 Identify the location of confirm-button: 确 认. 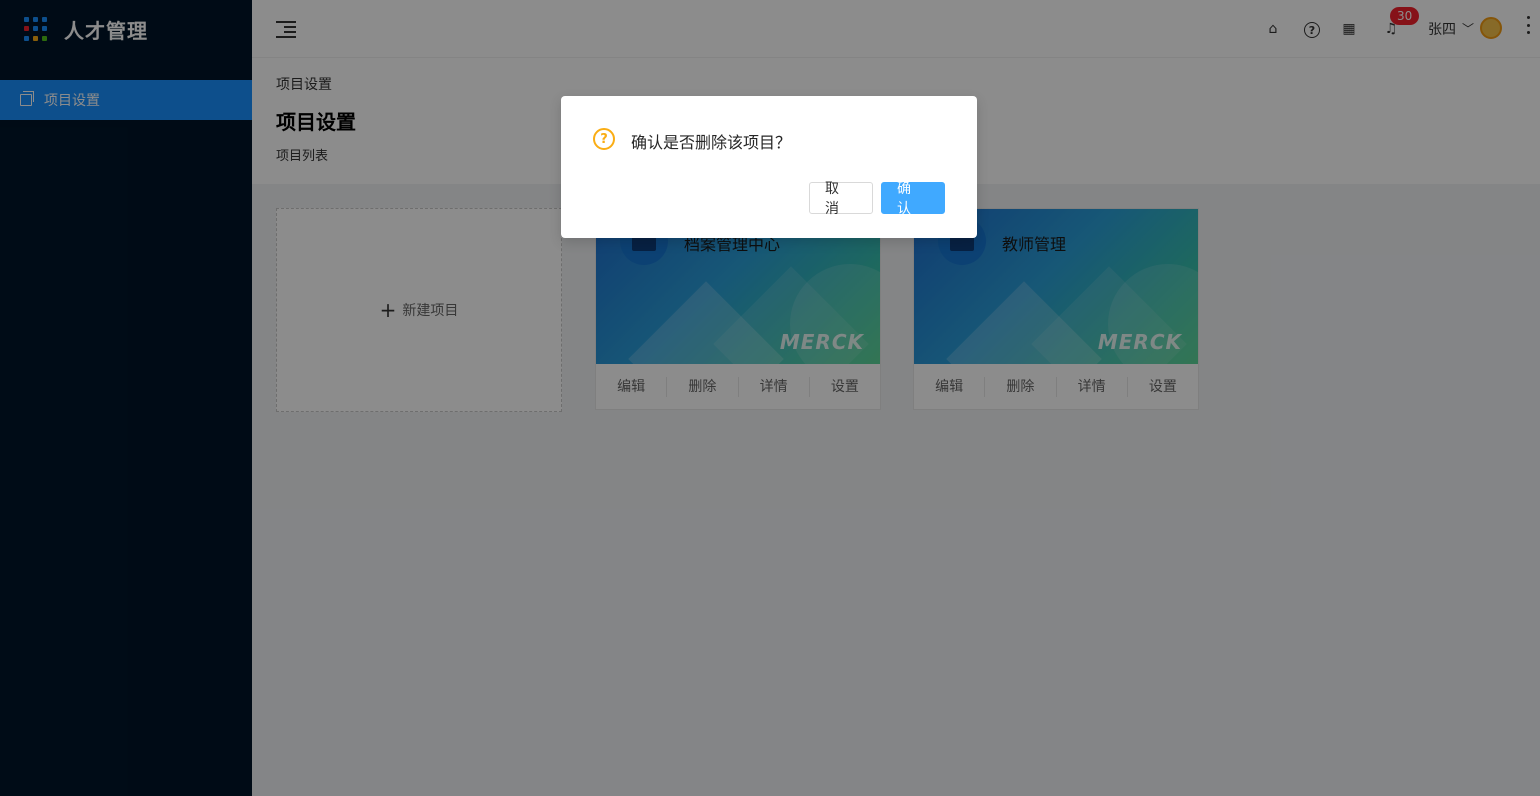
(913, 199).